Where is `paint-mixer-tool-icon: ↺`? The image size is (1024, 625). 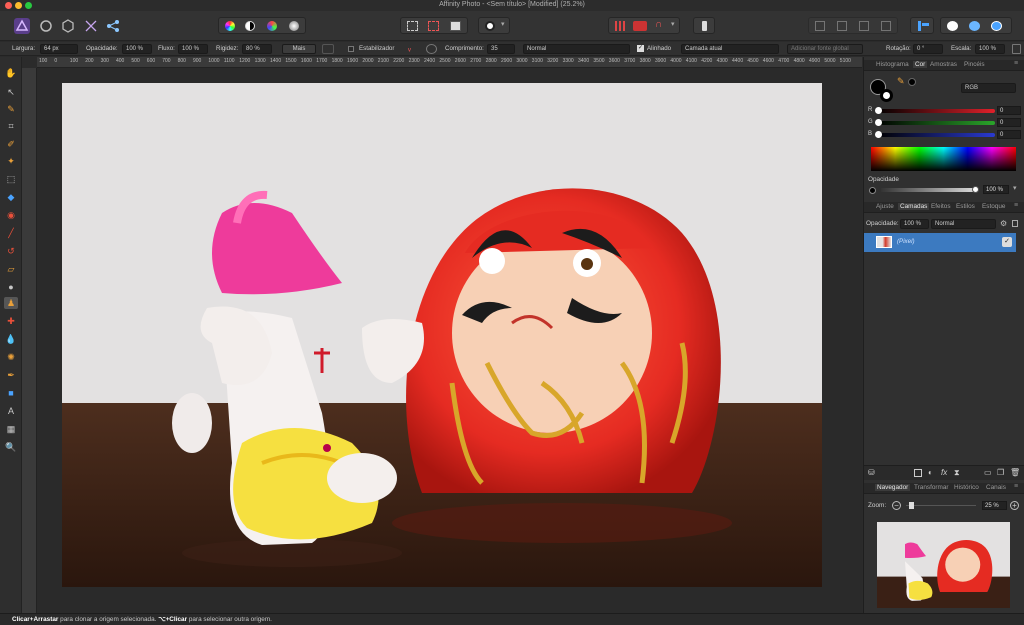 paint-mixer-tool-icon: ↺ is located at coordinates (11, 251).